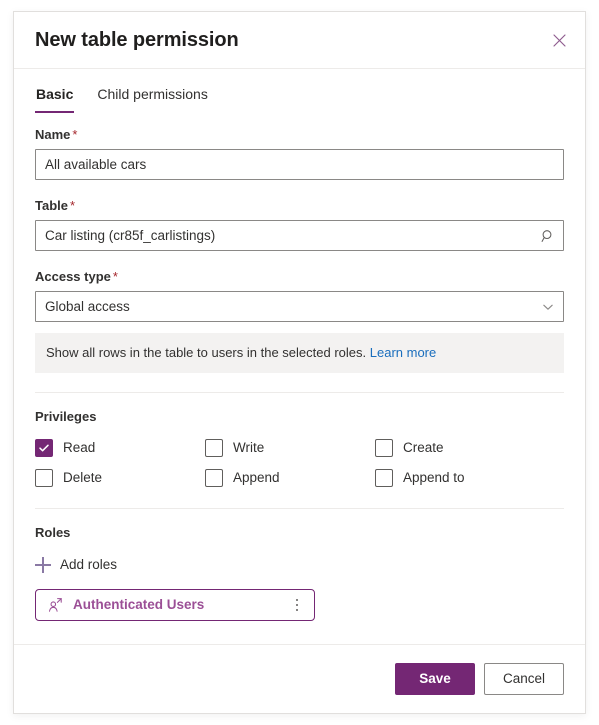 The image size is (599, 725). What do you see at coordinates (299, 277) in the screenshot?
I see `access-type-label: Access type *` at bounding box center [299, 277].